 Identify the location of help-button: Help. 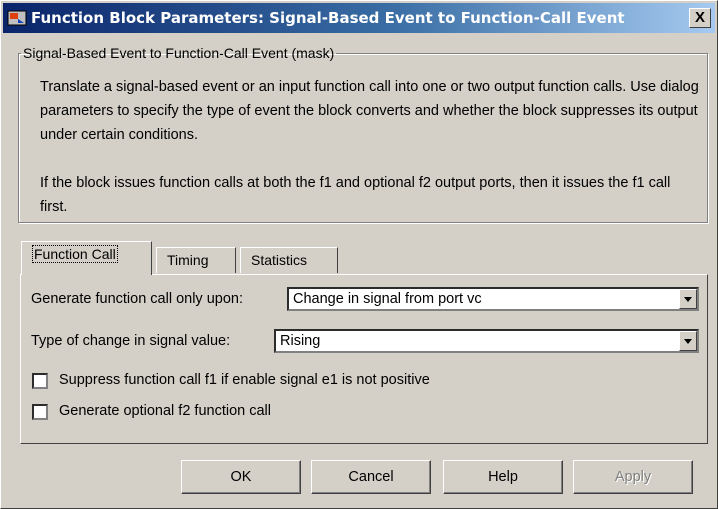
(503, 477).